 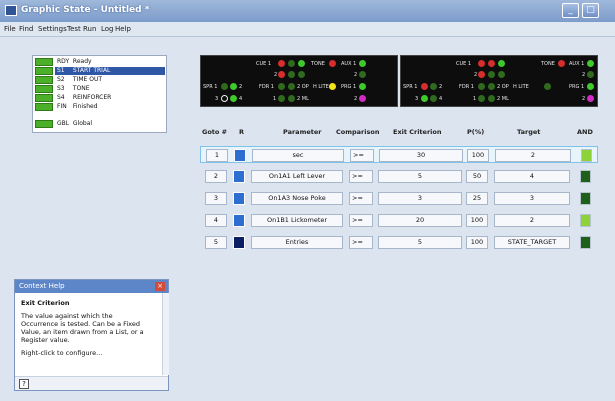 I want to click on menu-settings: Settings, so click(x=52, y=29).